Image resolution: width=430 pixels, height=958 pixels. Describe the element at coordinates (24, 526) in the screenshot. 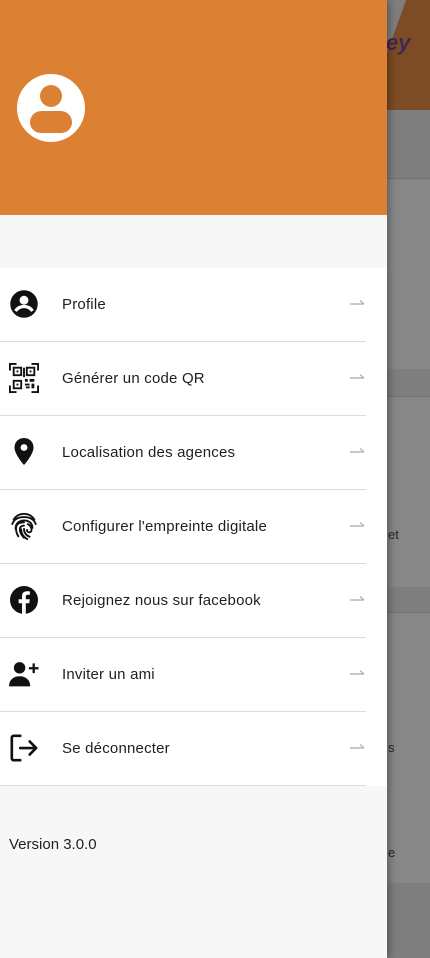

I see `fingerprint-icon` at that location.